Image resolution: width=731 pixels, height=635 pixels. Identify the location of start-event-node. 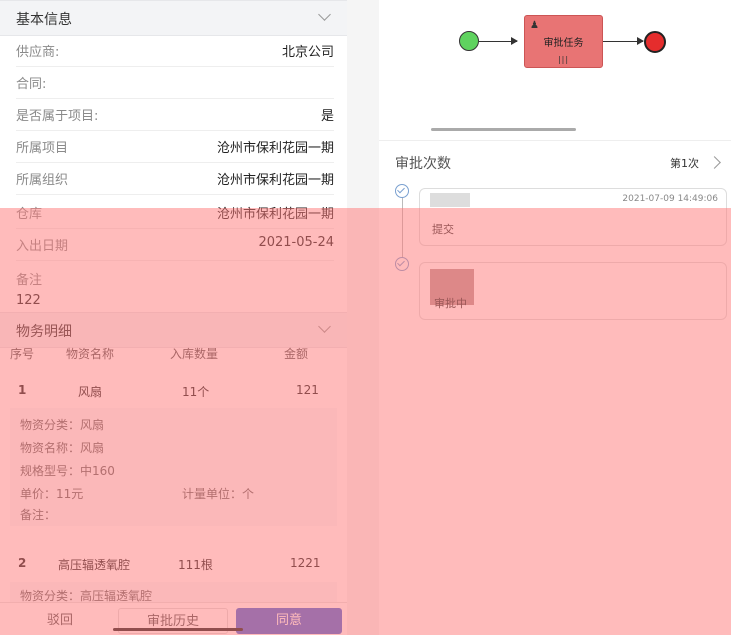
(469, 41).